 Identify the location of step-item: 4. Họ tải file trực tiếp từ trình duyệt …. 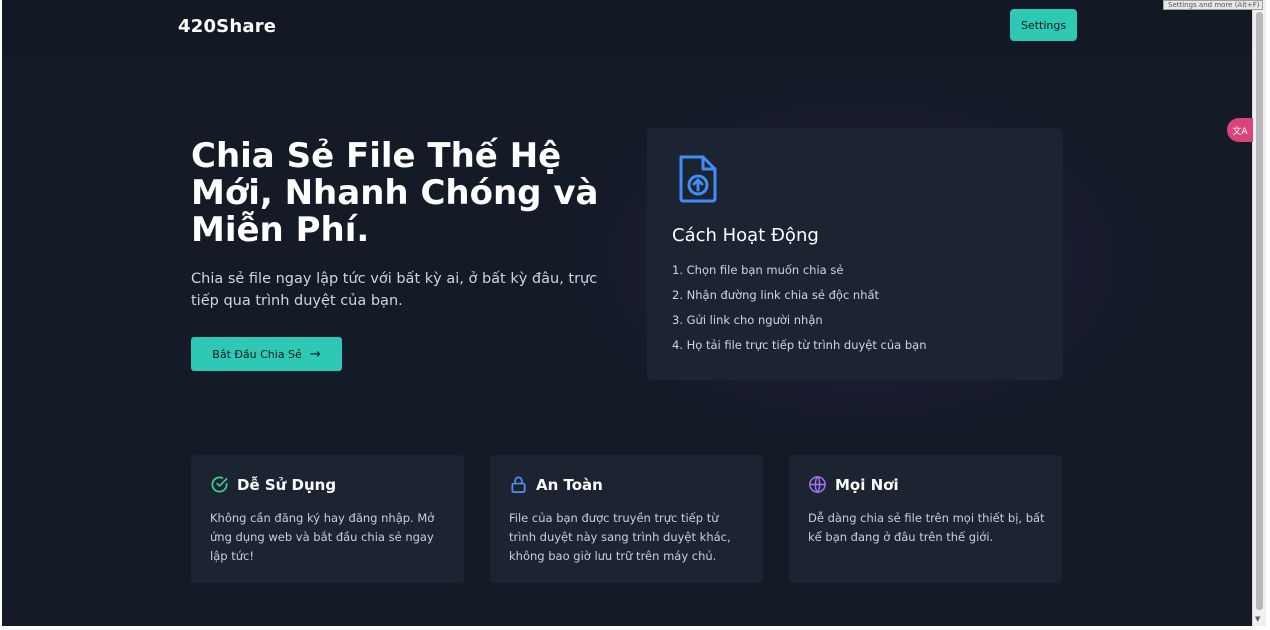
(799, 345).